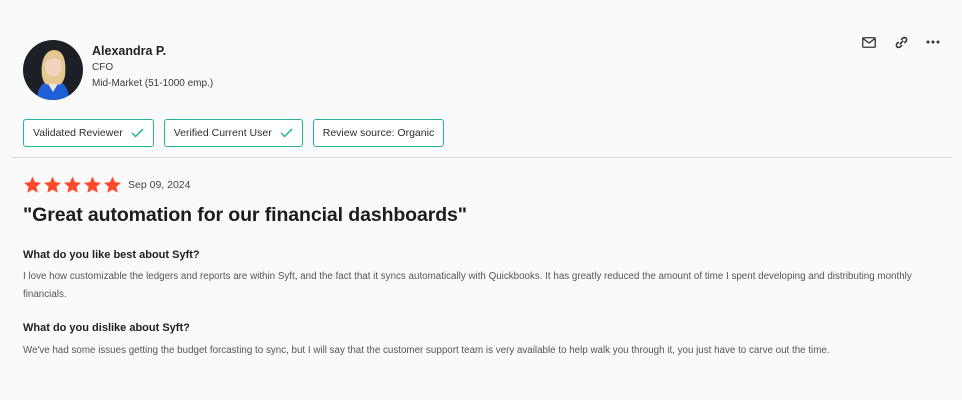 The height and width of the screenshot is (400, 962). Describe the element at coordinates (152, 51) in the screenshot. I see `reviewer-name: Alexandra P.` at that location.